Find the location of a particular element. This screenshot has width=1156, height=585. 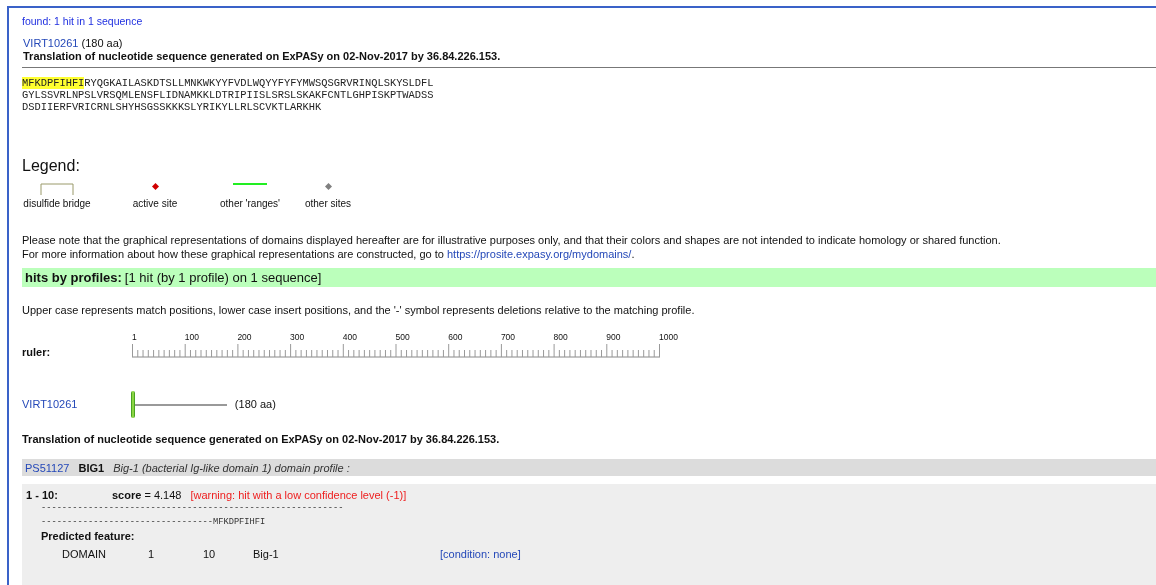

legend-label: other 'ranges' is located at coordinates (250, 203).